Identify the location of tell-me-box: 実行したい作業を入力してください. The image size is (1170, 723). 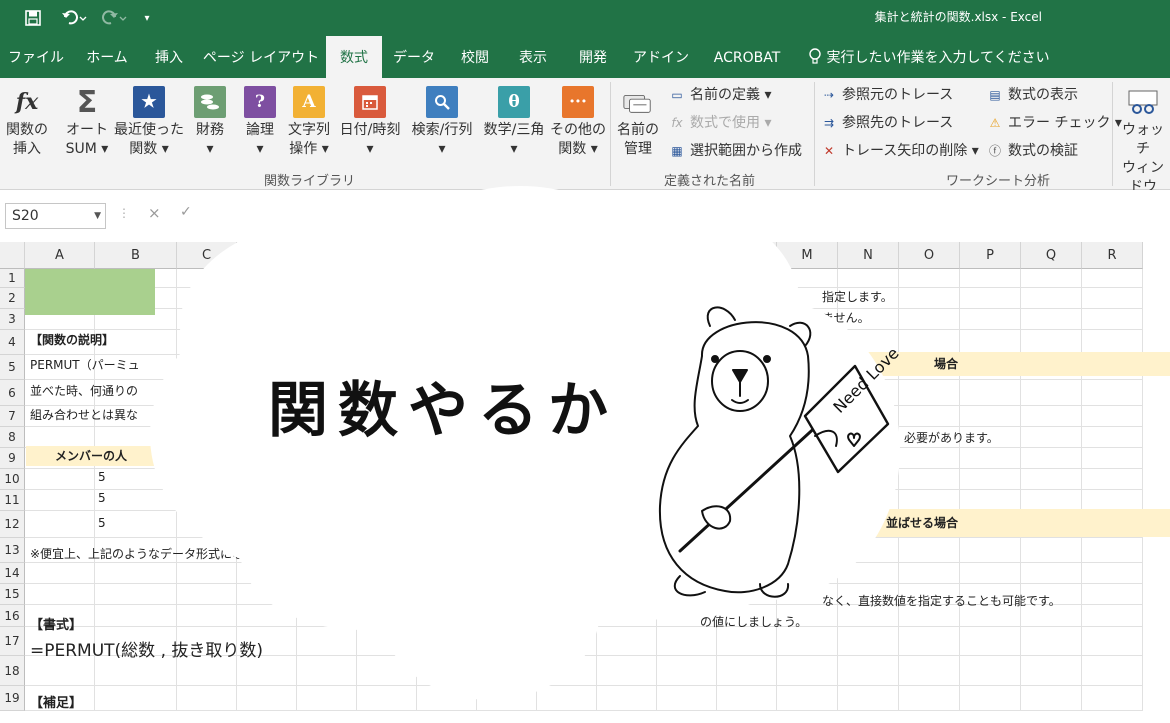
(929, 57).